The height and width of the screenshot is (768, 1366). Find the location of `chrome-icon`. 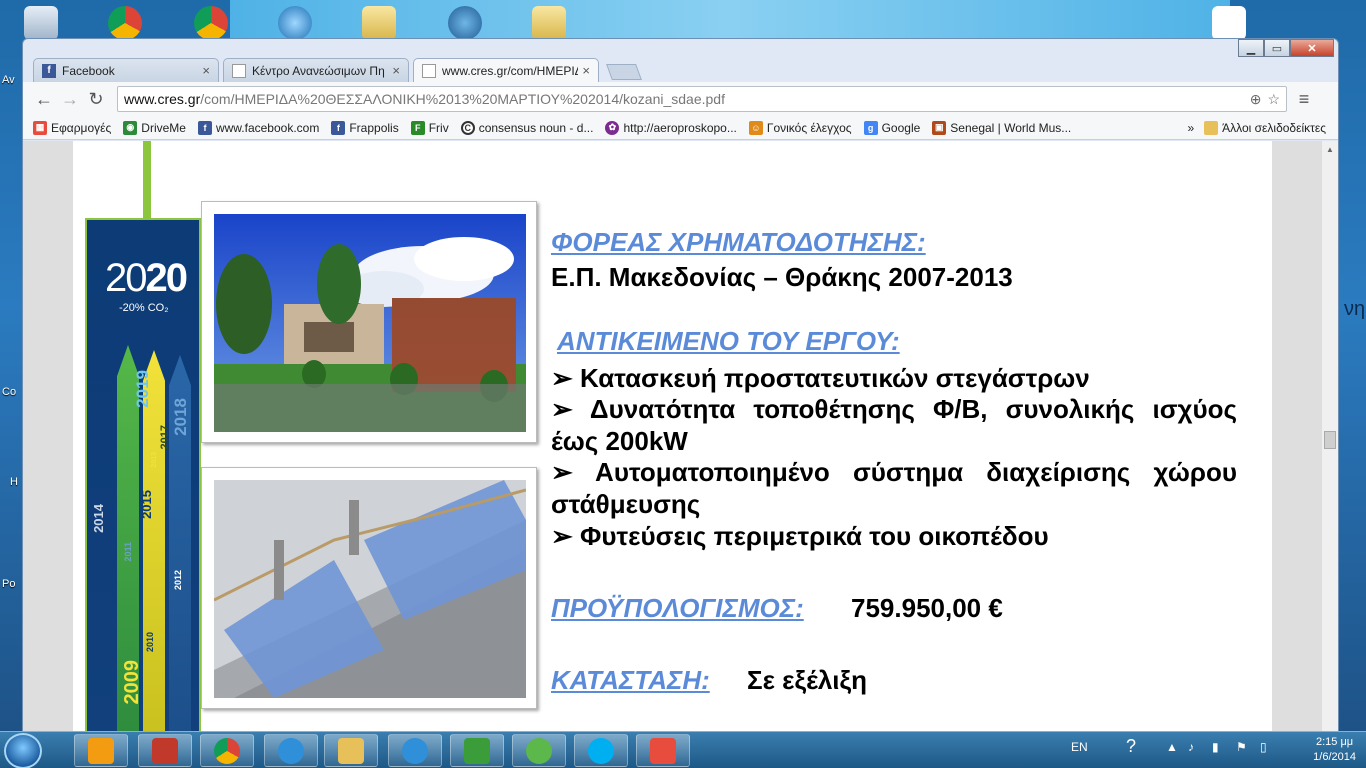

chrome-icon is located at coordinates (227, 750).